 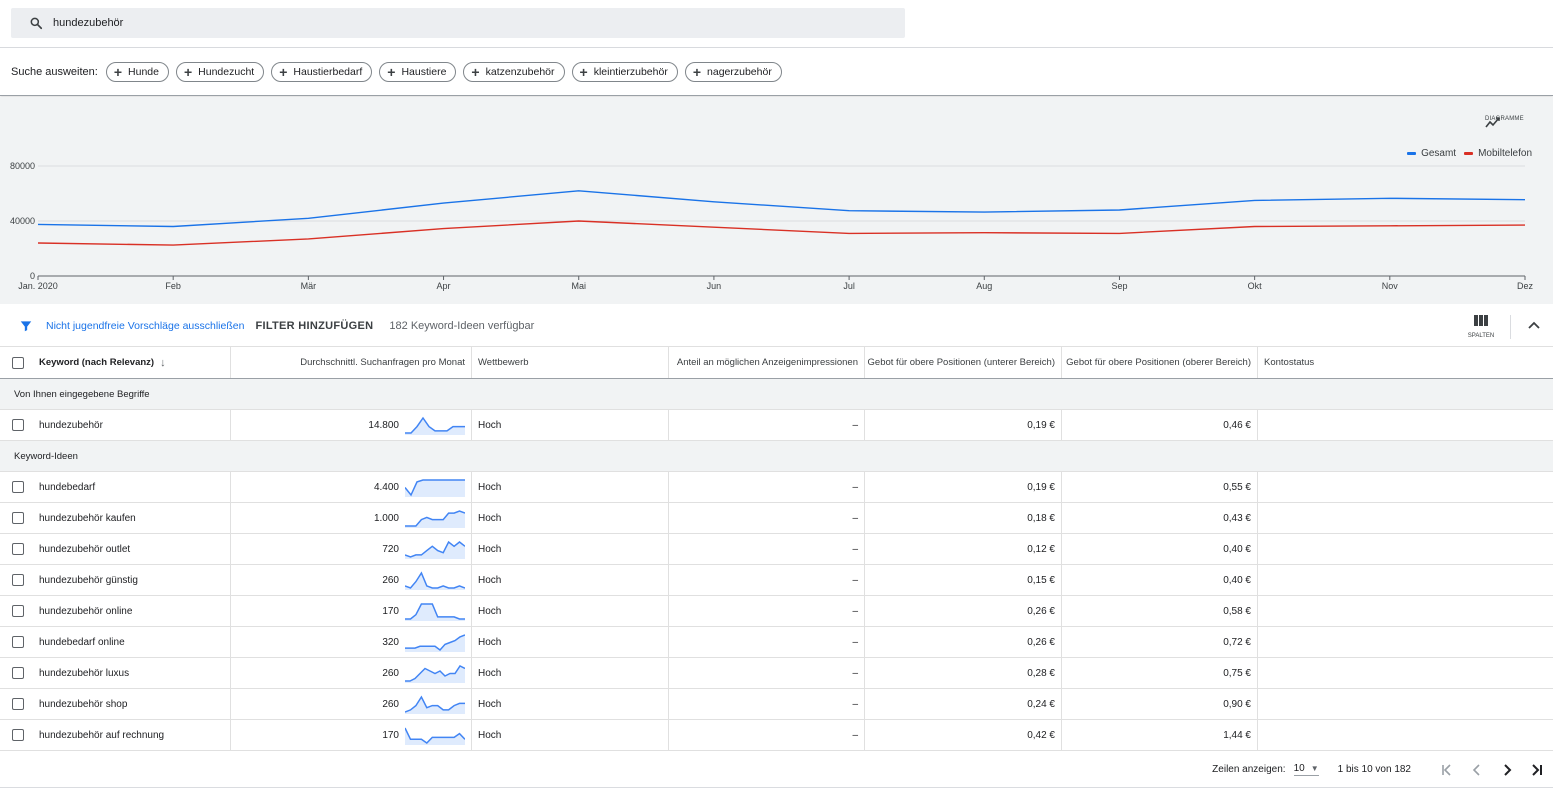 What do you see at coordinates (1405, 362) in the screenshot?
I see `header-account-status: Kontostatus` at bounding box center [1405, 362].